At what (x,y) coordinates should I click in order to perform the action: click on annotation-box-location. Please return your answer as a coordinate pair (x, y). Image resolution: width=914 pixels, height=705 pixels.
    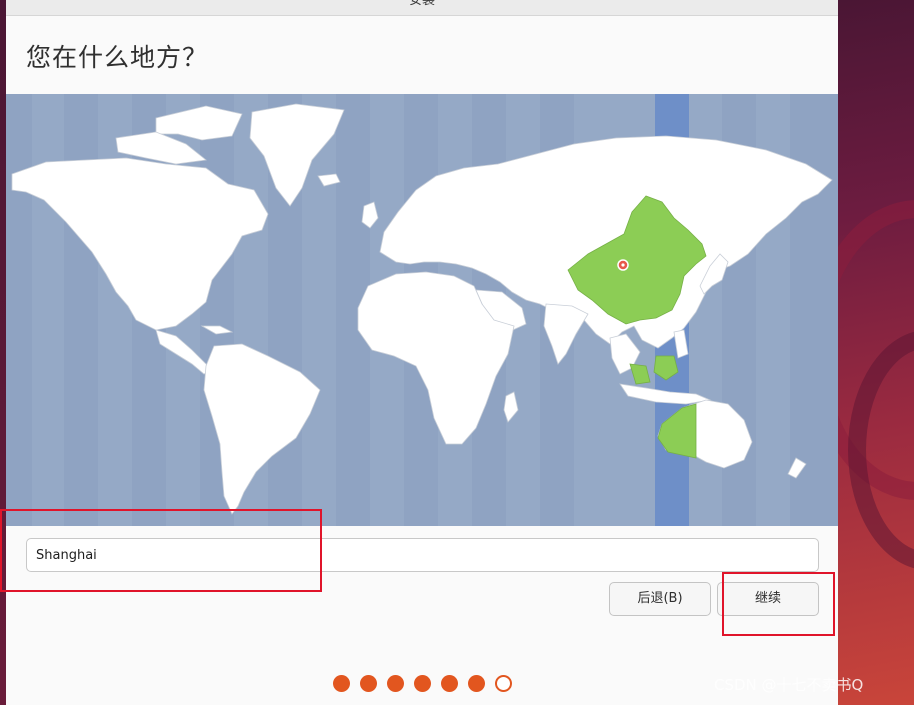
    Looking at the image, I should click on (161, 550).